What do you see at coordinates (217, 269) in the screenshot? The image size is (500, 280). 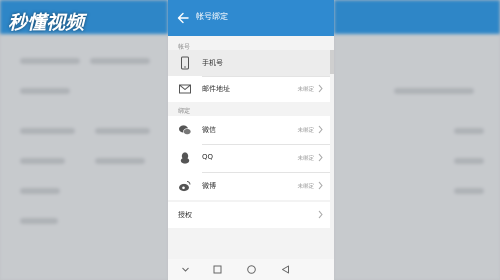 I see `recents-square-icon` at bounding box center [217, 269].